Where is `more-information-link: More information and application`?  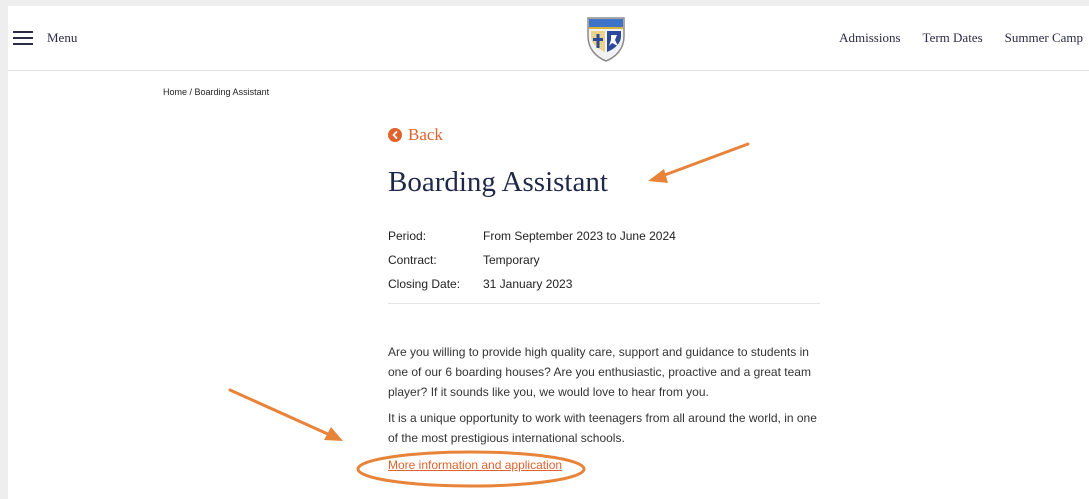
more-information-link: More information and application is located at coordinates (475, 465).